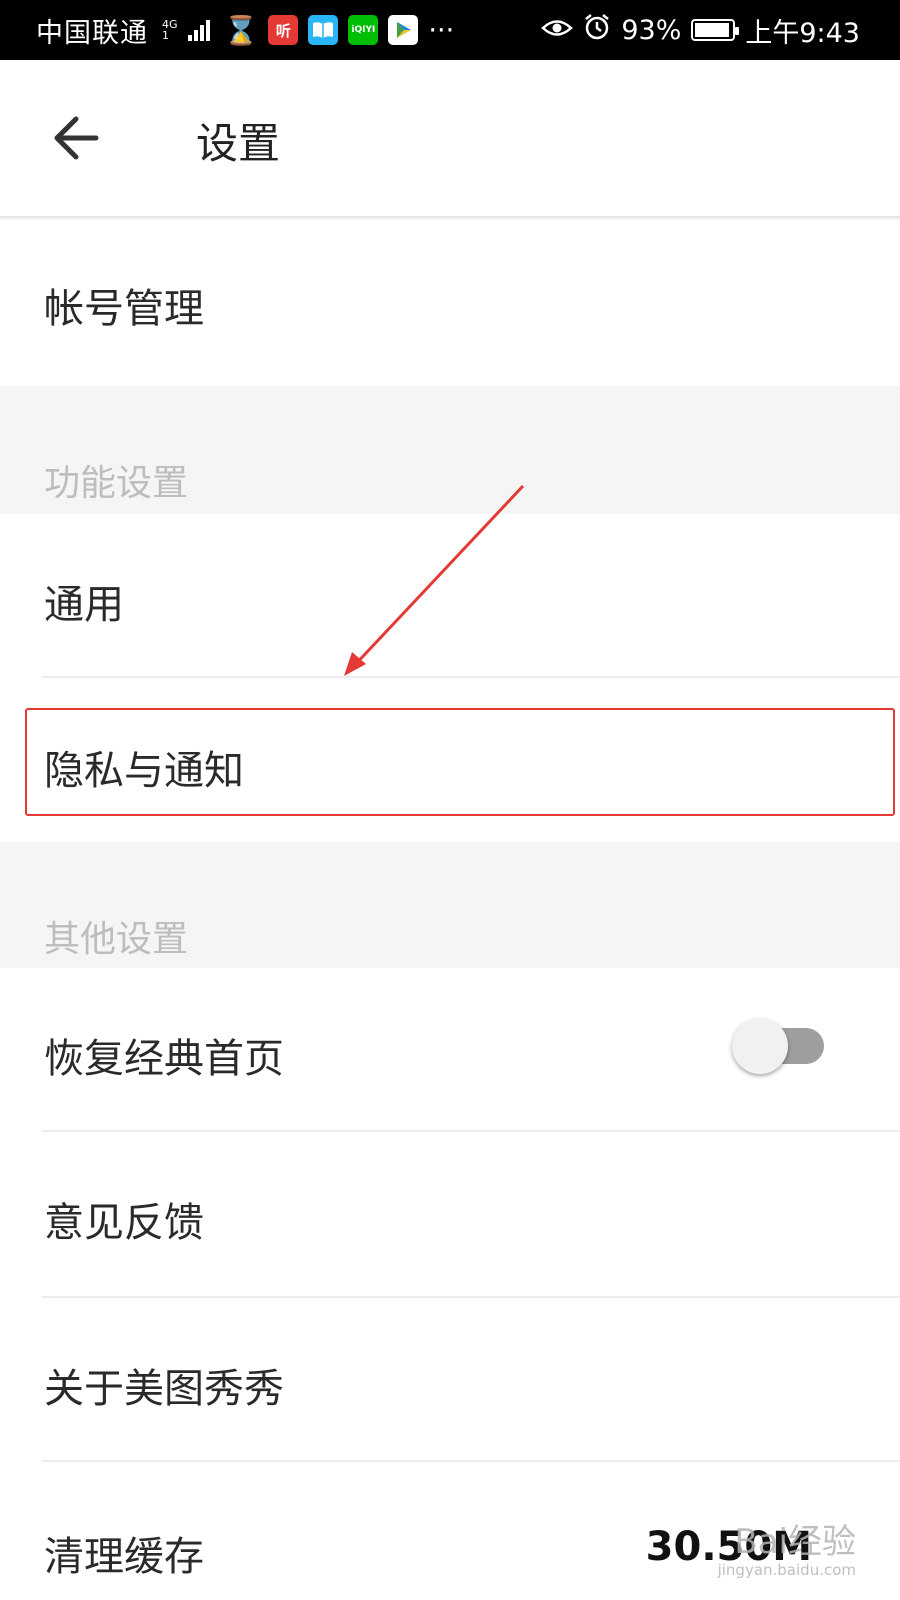 This screenshot has width=900, height=1600. I want to click on about-label: 关于美图秀秀, so click(164, 1389).